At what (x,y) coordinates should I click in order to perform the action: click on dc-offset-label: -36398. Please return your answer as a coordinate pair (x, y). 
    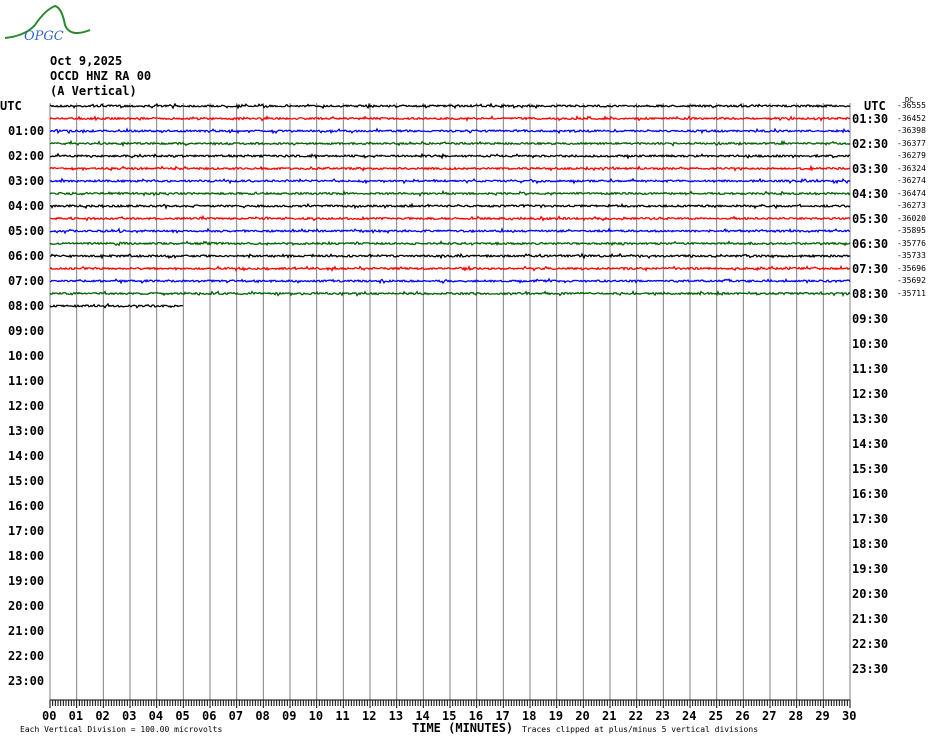
    Looking at the image, I should click on (911, 130).